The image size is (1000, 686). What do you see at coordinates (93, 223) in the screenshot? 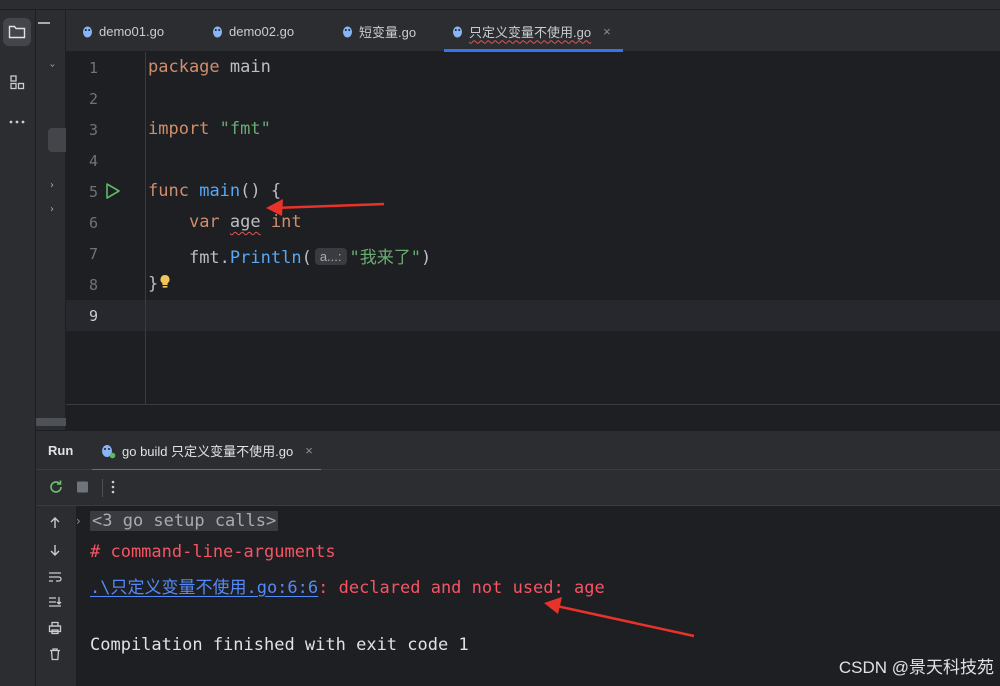
I see `line-number: 6` at bounding box center [93, 223].